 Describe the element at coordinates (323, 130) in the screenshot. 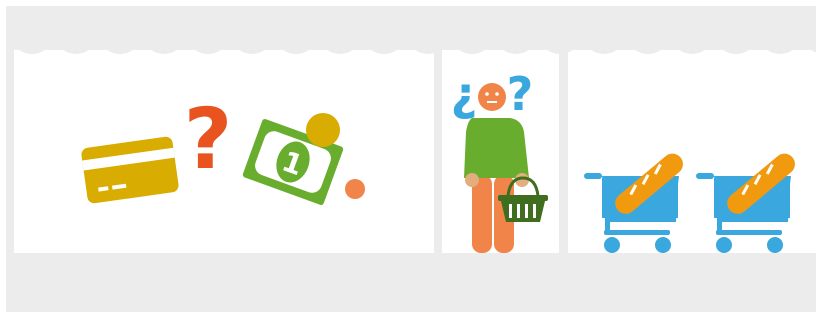

I see `coin-icon` at that location.